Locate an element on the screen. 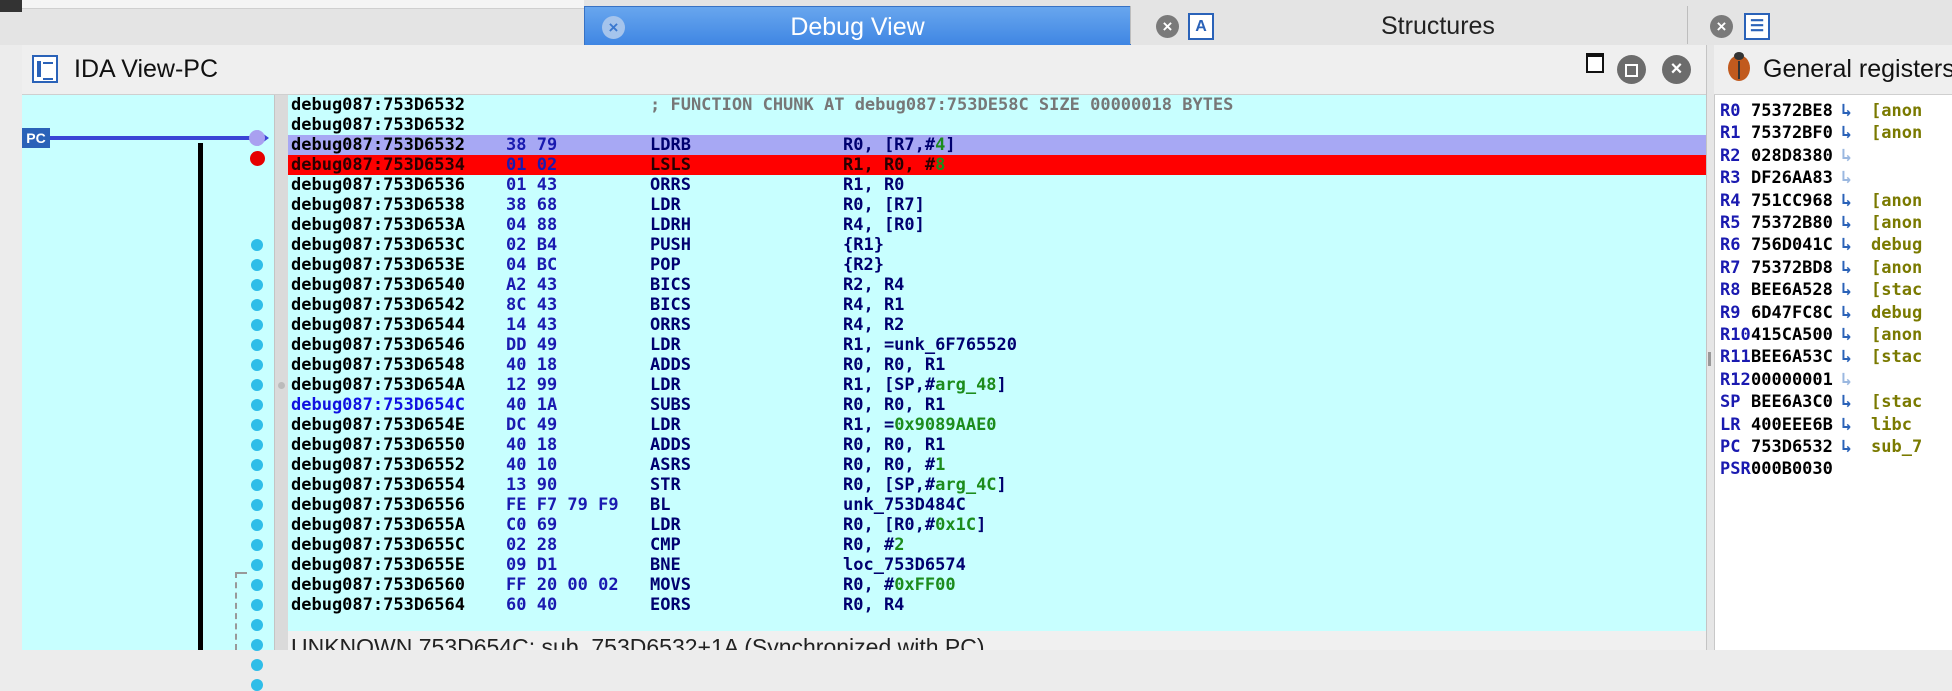 This screenshot has width=1952, height=691. opcode-bytes: 14 43 is located at coordinates (531, 325).